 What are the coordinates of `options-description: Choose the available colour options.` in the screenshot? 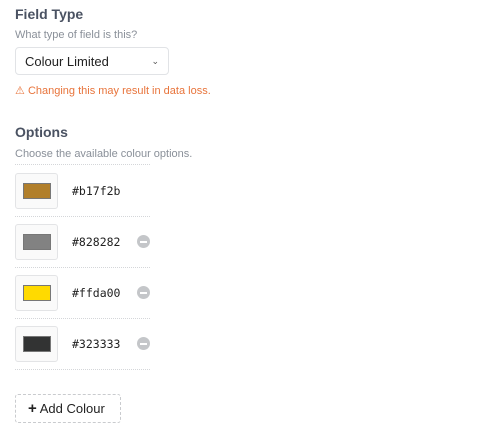 It's located at (104, 154).